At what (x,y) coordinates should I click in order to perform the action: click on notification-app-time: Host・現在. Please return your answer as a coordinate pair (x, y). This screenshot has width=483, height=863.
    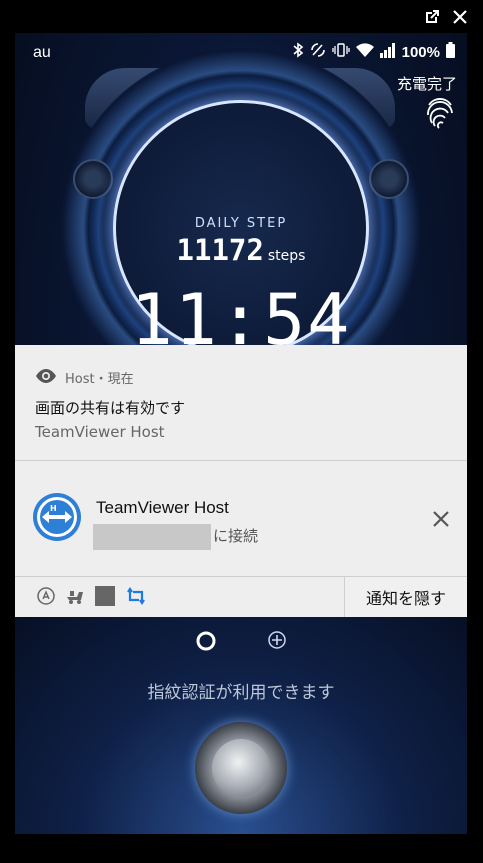
    Looking at the image, I should click on (99, 379).